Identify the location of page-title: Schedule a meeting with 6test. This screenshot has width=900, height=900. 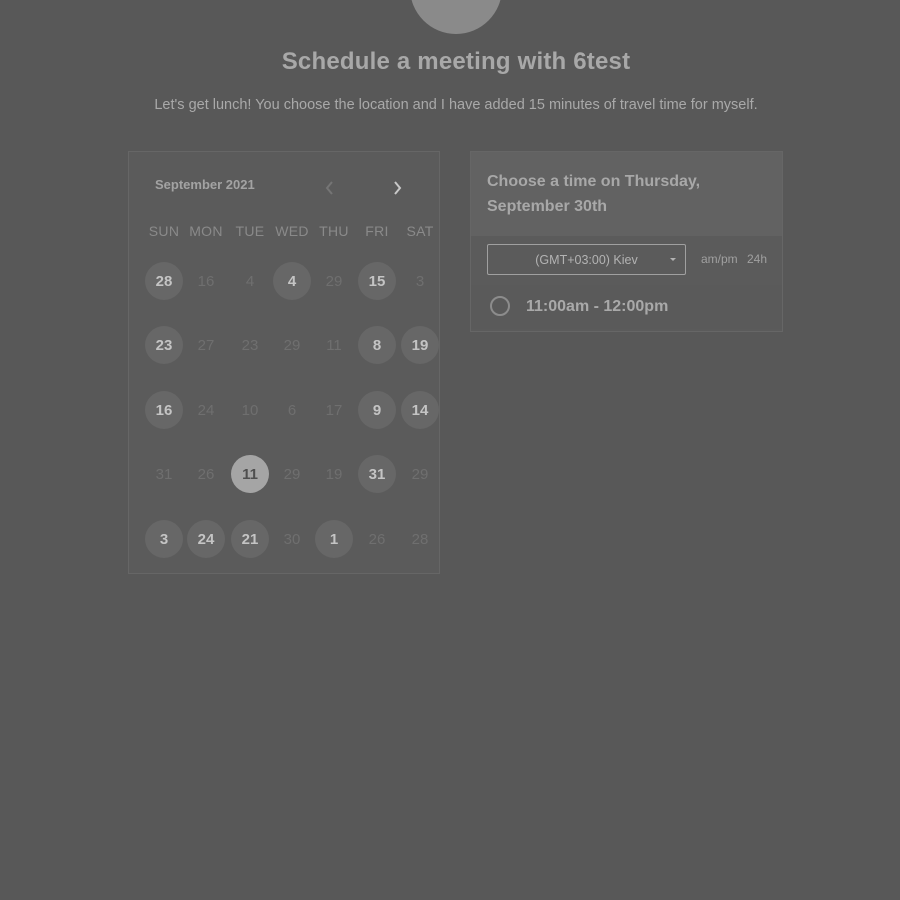
(456, 61).